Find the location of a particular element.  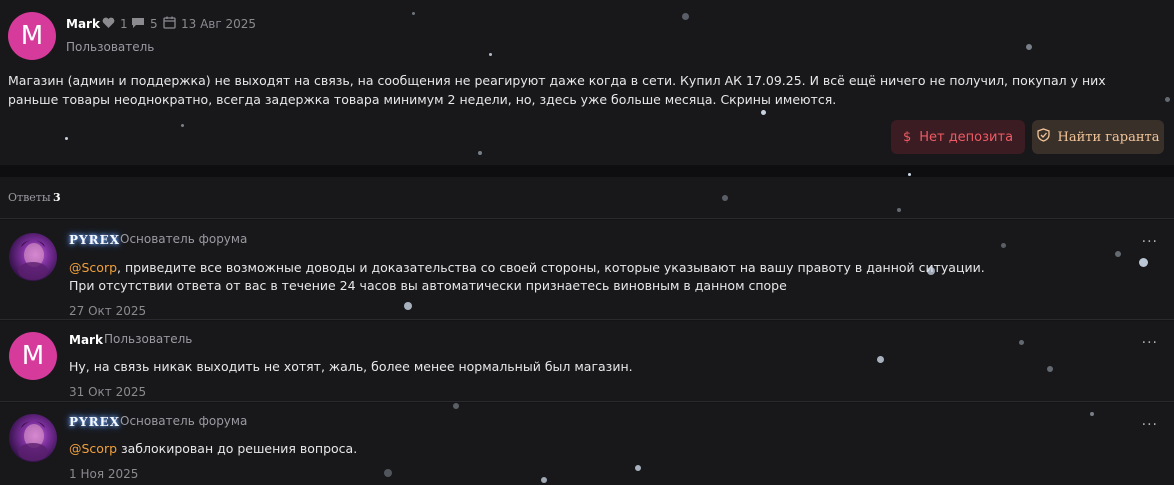

dollar-icon: $ is located at coordinates (907, 137).